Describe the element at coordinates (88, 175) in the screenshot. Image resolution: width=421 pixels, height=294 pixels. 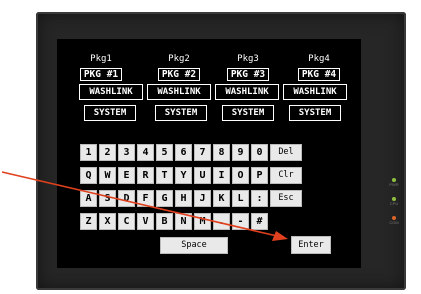
I see `key-q: Q` at that location.